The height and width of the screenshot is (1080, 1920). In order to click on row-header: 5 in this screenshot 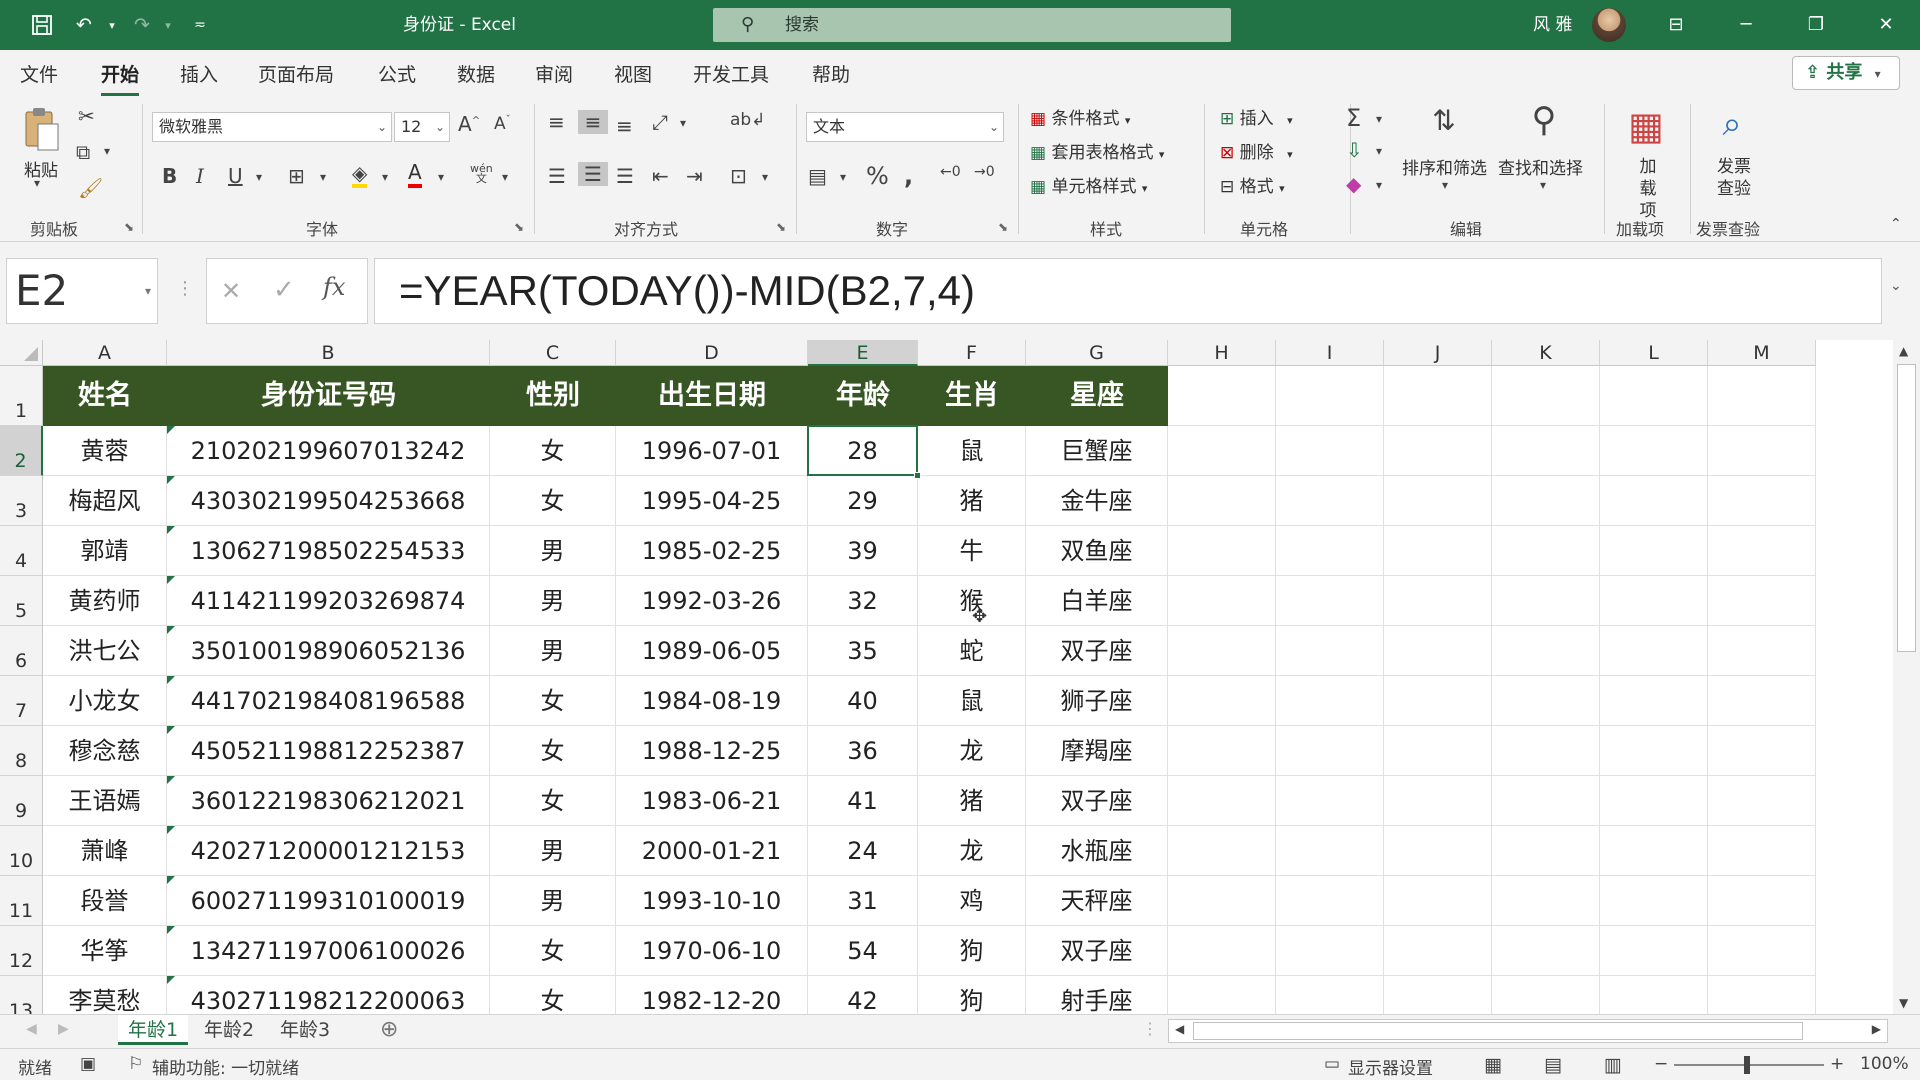, I will do `click(21, 601)`.